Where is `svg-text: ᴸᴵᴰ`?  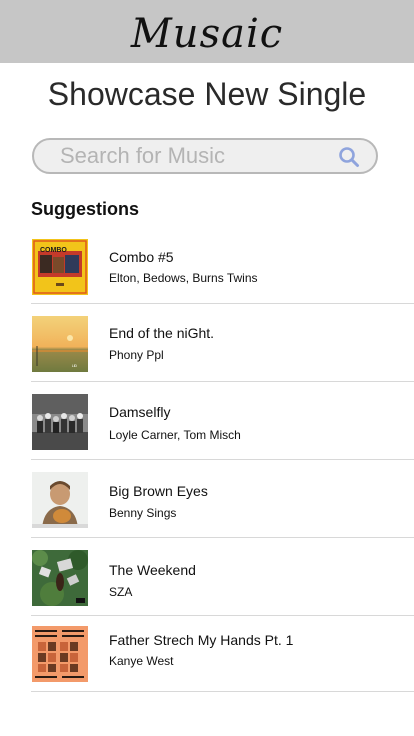 svg-text: ᴸᴵᴰ is located at coordinates (75, 367).